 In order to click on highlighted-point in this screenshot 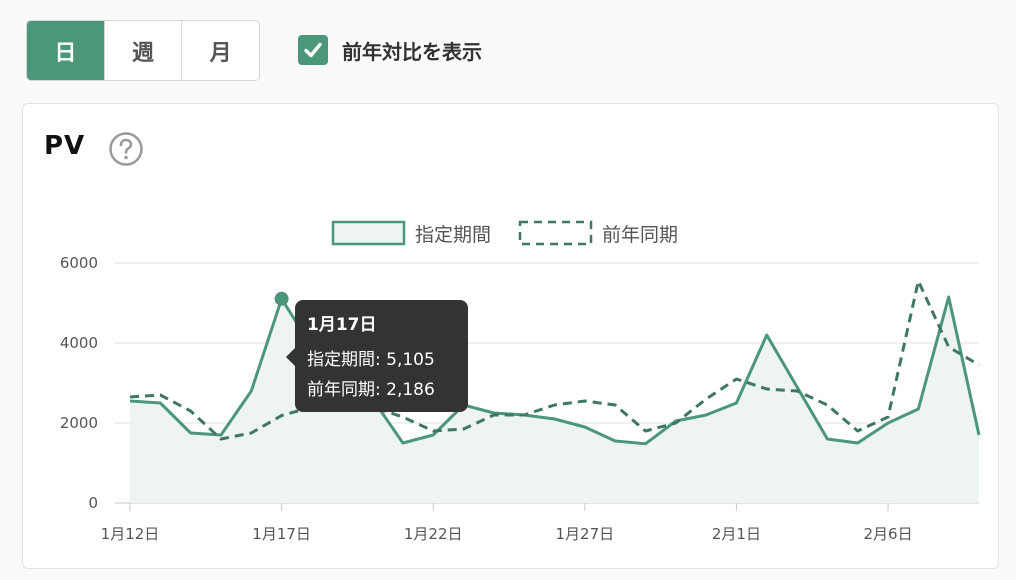, I will do `click(281, 298)`.